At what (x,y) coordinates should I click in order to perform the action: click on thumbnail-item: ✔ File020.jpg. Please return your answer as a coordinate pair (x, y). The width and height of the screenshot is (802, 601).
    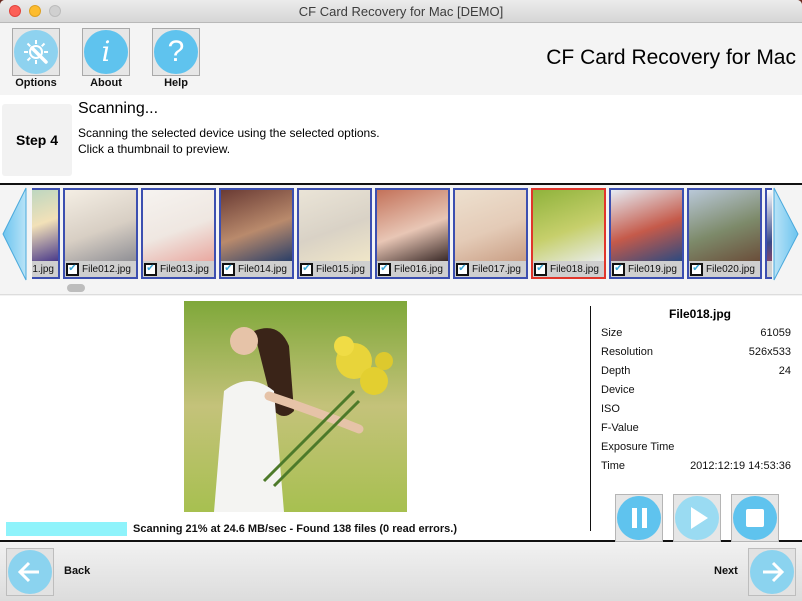
    Looking at the image, I should click on (724, 233).